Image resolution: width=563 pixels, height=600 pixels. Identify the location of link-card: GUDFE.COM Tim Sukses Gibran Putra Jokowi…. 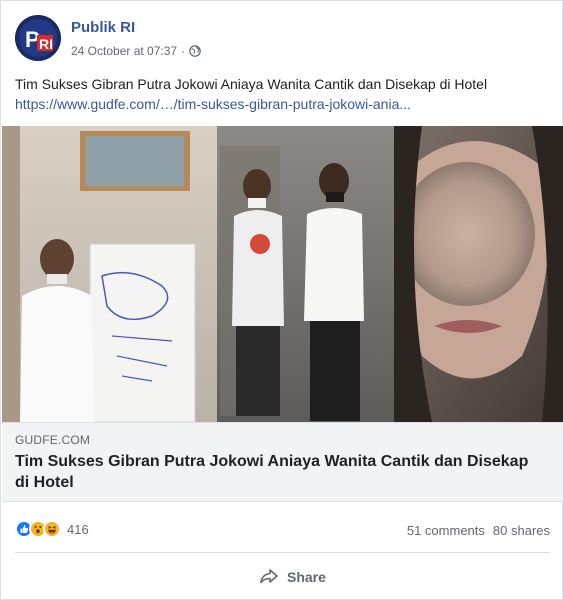
(282, 462).